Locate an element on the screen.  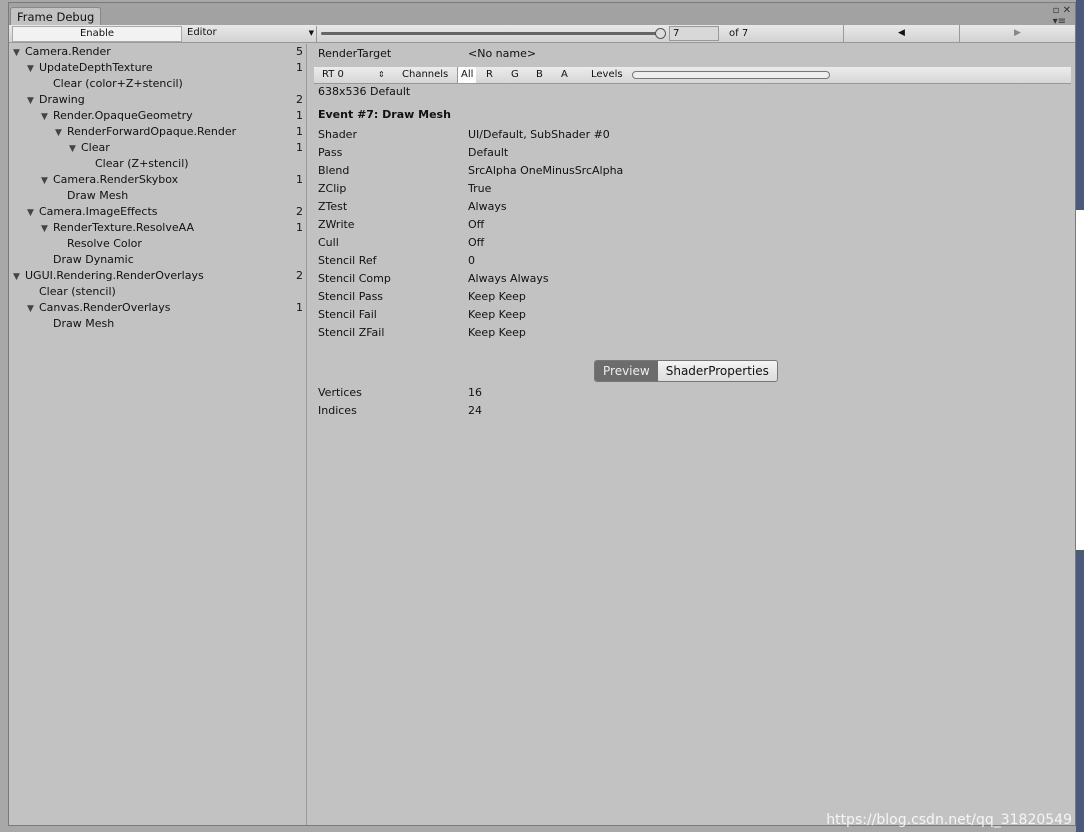
enable-button: Enable is located at coordinates (97, 34).